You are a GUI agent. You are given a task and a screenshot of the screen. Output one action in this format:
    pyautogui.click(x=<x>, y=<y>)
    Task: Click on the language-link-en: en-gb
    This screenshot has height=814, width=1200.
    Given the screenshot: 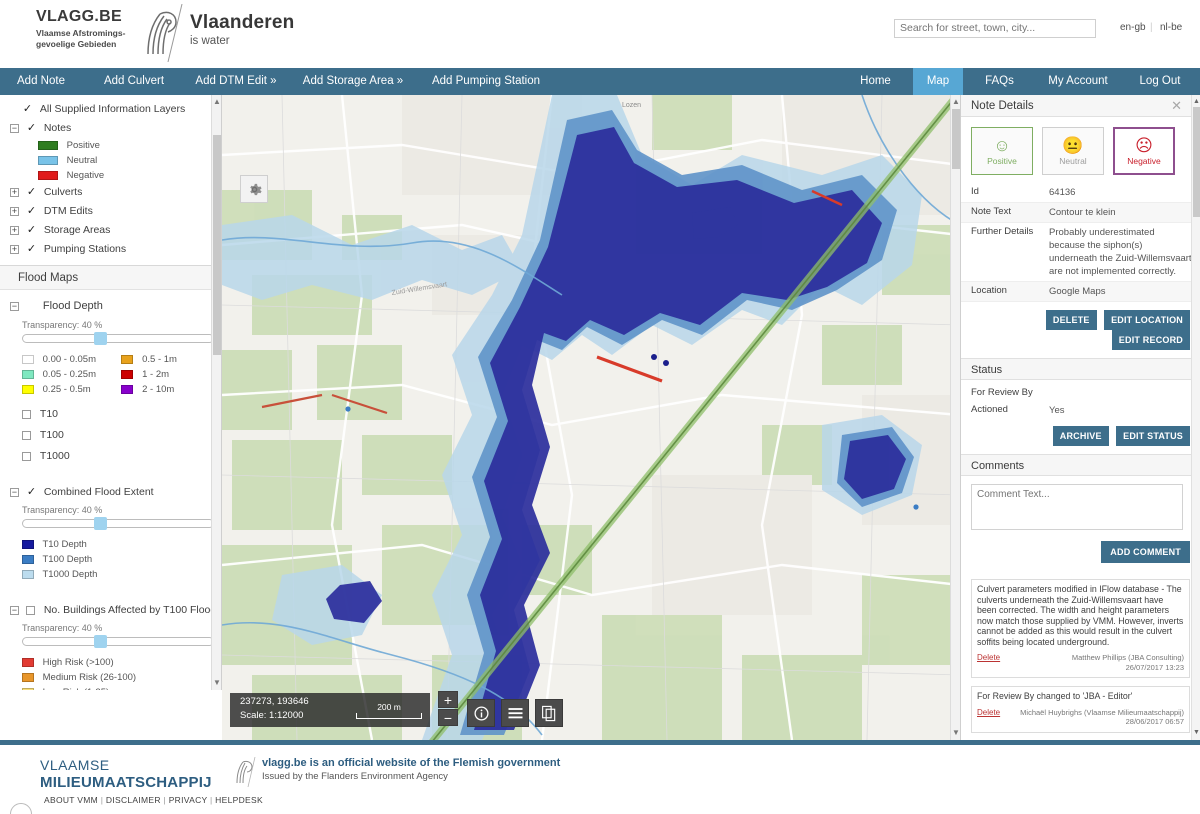 What is the action you would take?
    pyautogui.click(x=1133, y=27)
    